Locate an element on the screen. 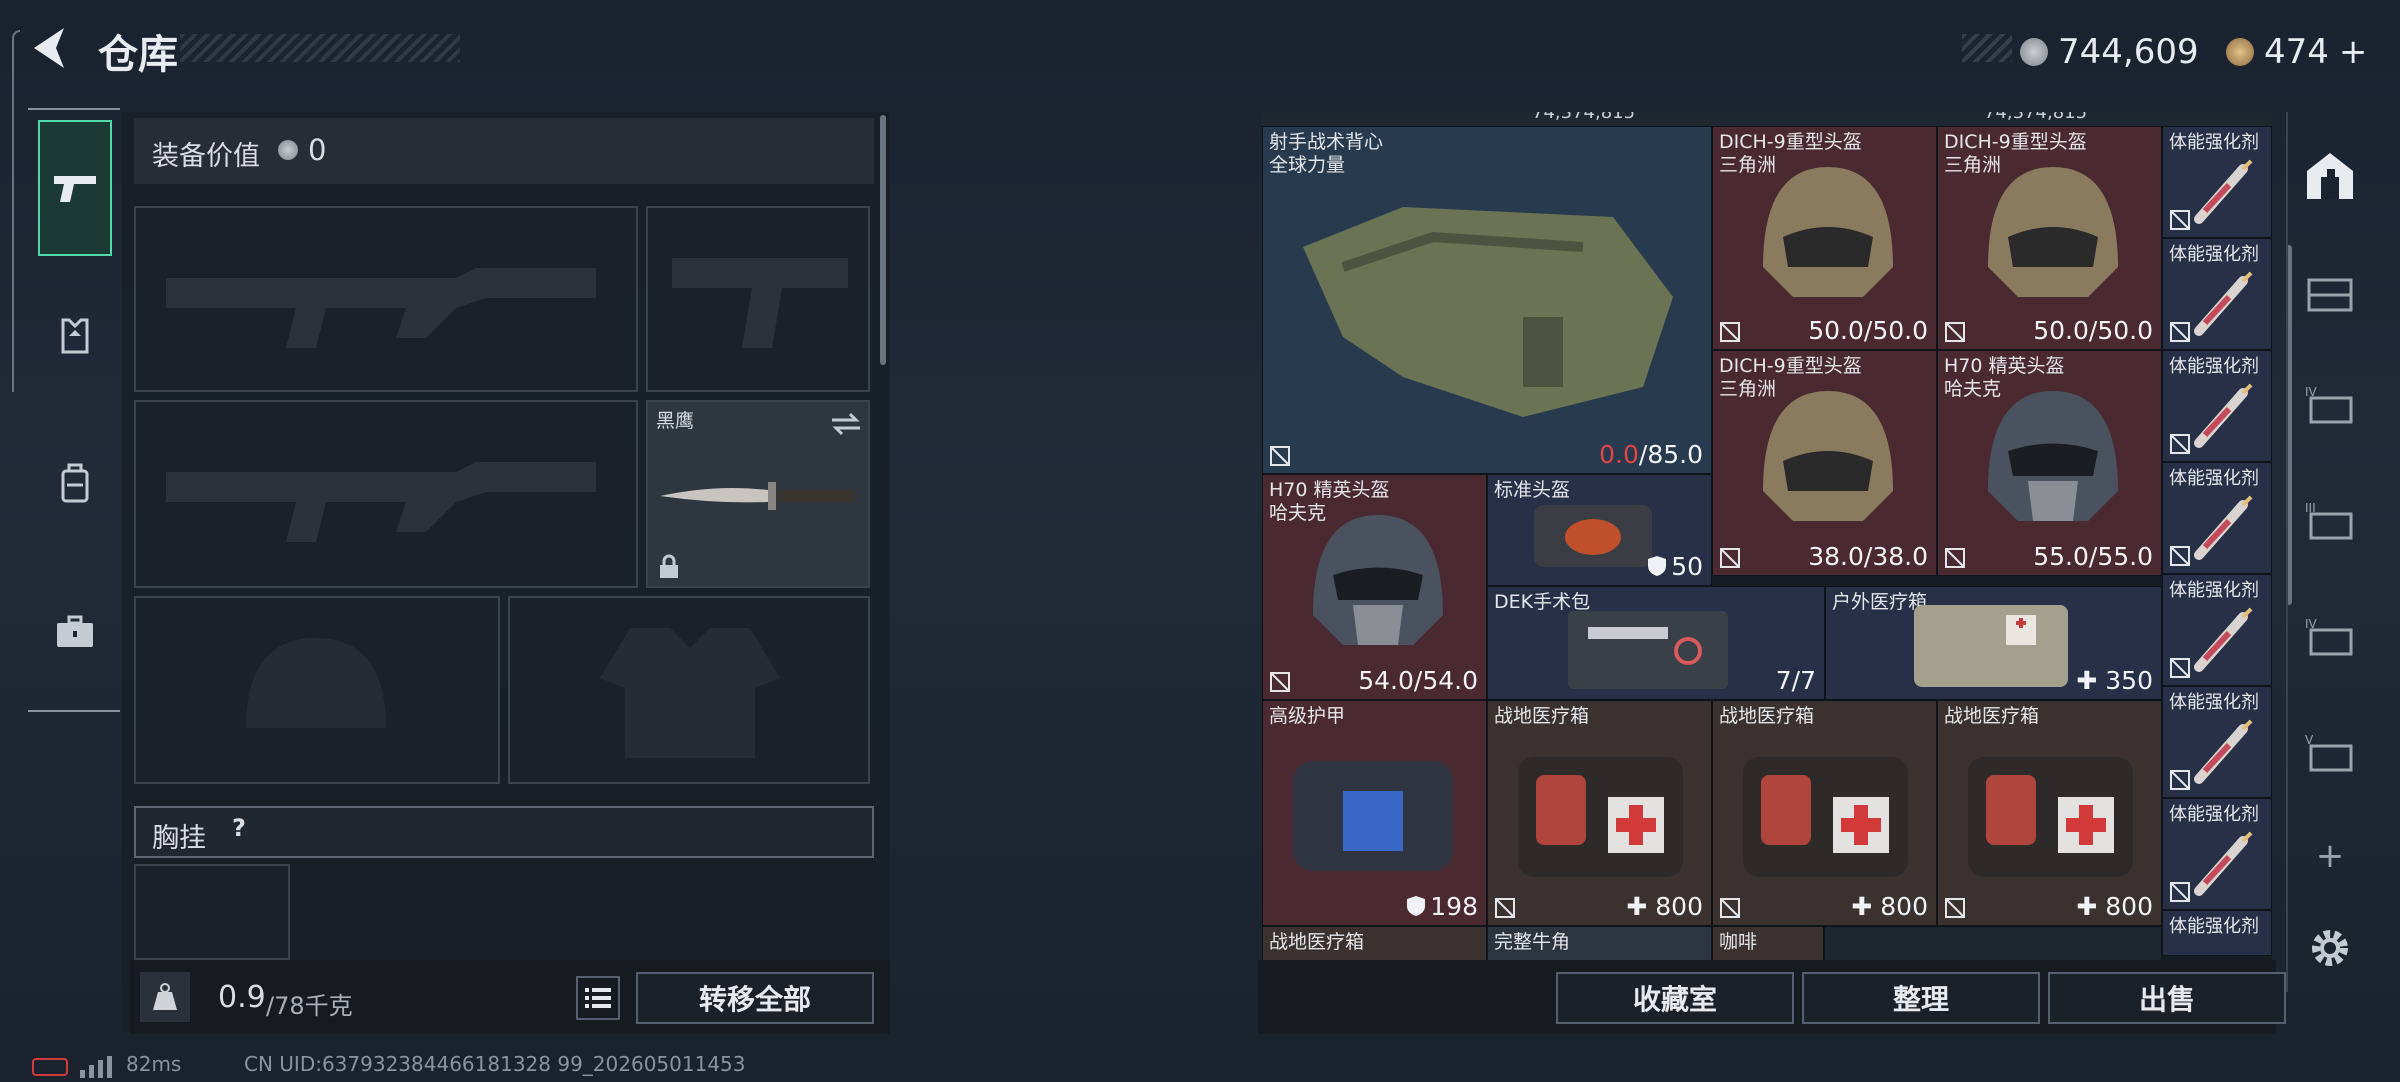  first-aid-case-icon is located at coordinates (1825, 817).